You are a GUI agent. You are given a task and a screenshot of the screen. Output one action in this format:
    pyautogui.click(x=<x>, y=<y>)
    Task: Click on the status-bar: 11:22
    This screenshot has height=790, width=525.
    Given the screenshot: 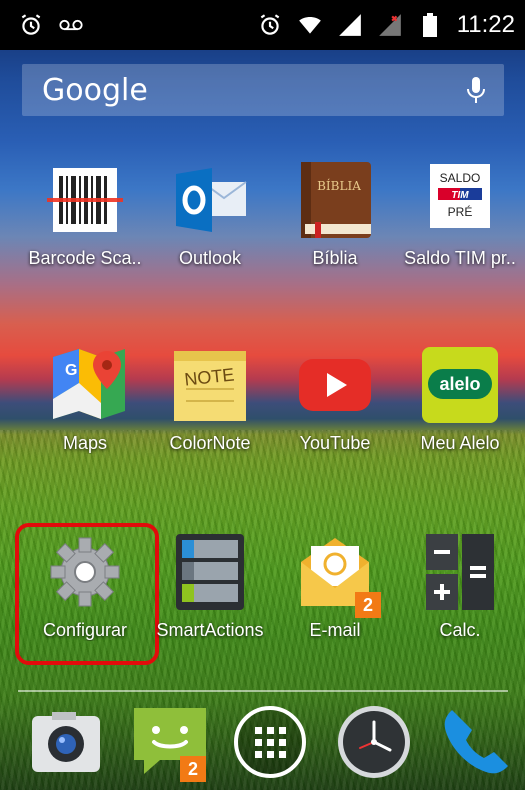 What is the action you would take?
    pyautogui.click(x=262, y=25)
    